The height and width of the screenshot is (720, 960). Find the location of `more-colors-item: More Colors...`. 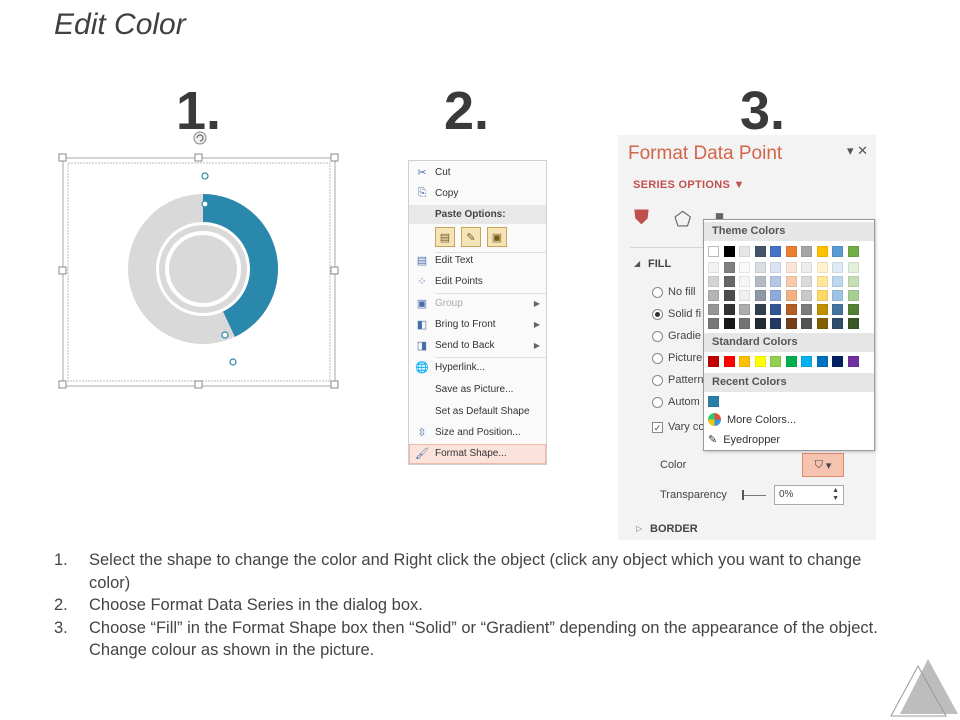

more-colors-item: More Colors... is located at coordinates (752, 419).